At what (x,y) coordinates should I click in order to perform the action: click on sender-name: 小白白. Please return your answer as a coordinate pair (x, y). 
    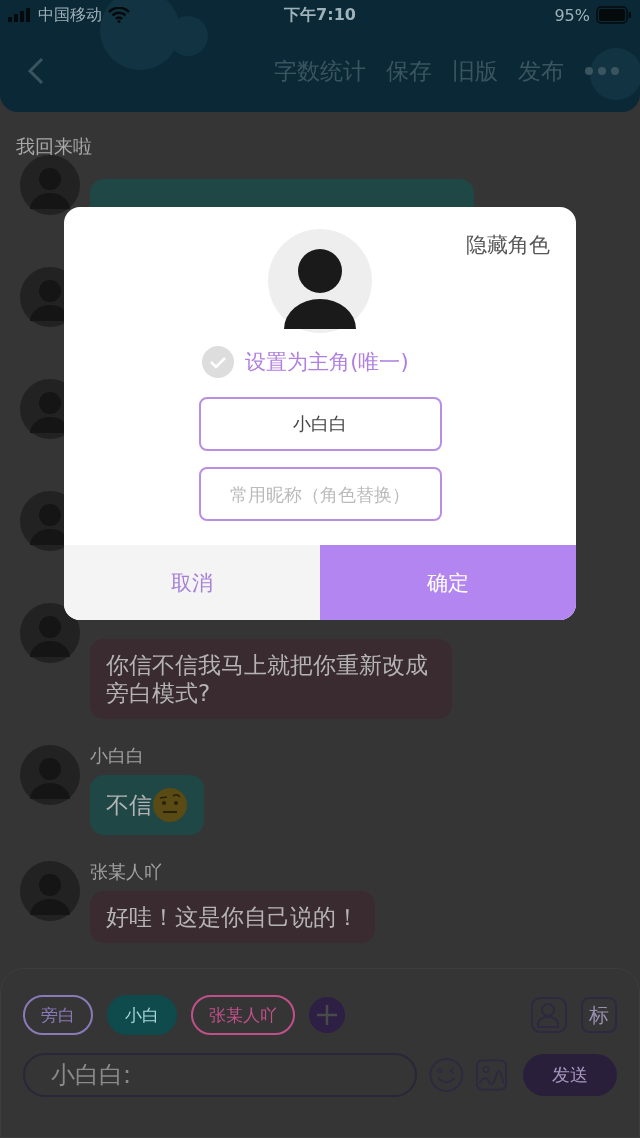
    Looking at the image, I should click on (117, 756).